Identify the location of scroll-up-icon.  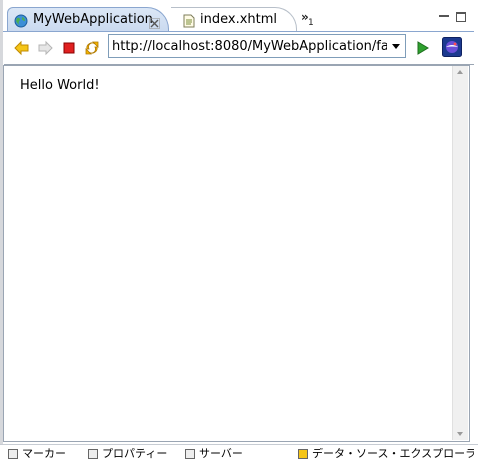
(460, 72).